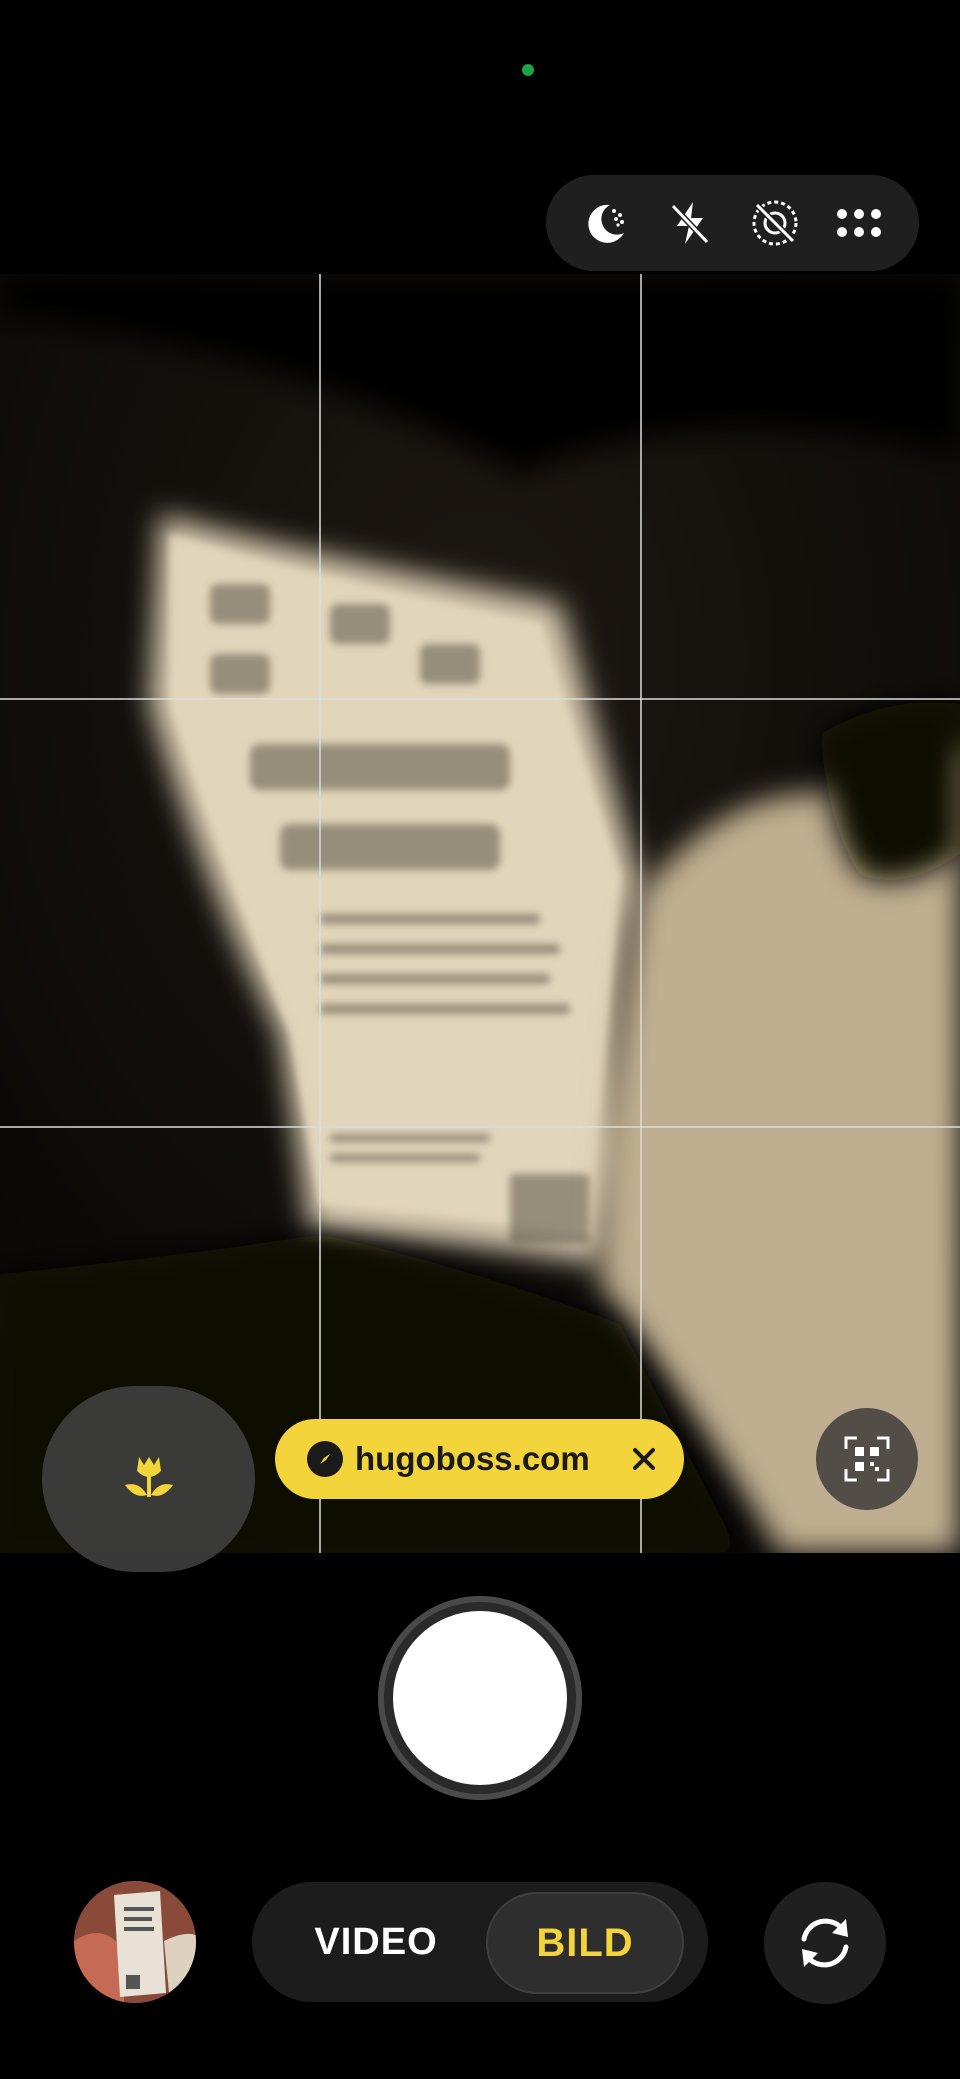 Image resolution: width=960 pixels, height=2079 pixels. What do you see at coordinates (325, 1459) in the screenshot?
I see `compass-icon` at bounding box center [325, 1459].